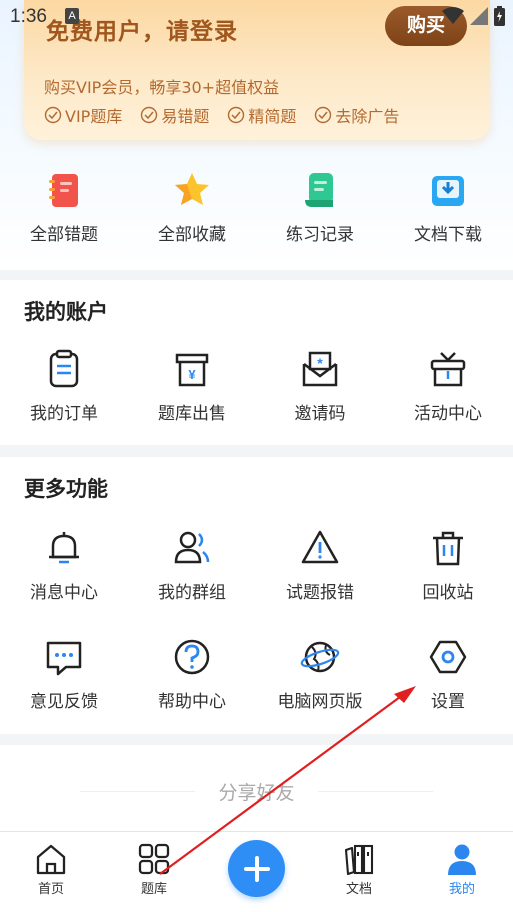  Describe the element at coordinates (192, 593) in the screenshot. I see `my-groups-label: 我的群组` at that location.